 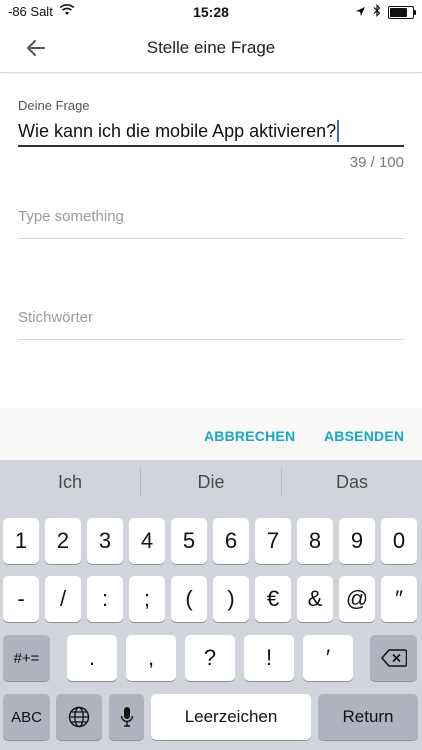 What do you see at coordinates (21, 599) in the screenshot?
I see `key-hyphen: -` at bounding box center [21, 599].